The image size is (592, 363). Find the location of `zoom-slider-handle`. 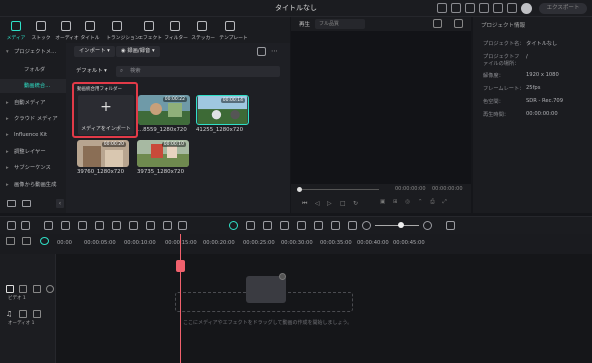

zoom-slider-handle is located at coordinates (401, 225).